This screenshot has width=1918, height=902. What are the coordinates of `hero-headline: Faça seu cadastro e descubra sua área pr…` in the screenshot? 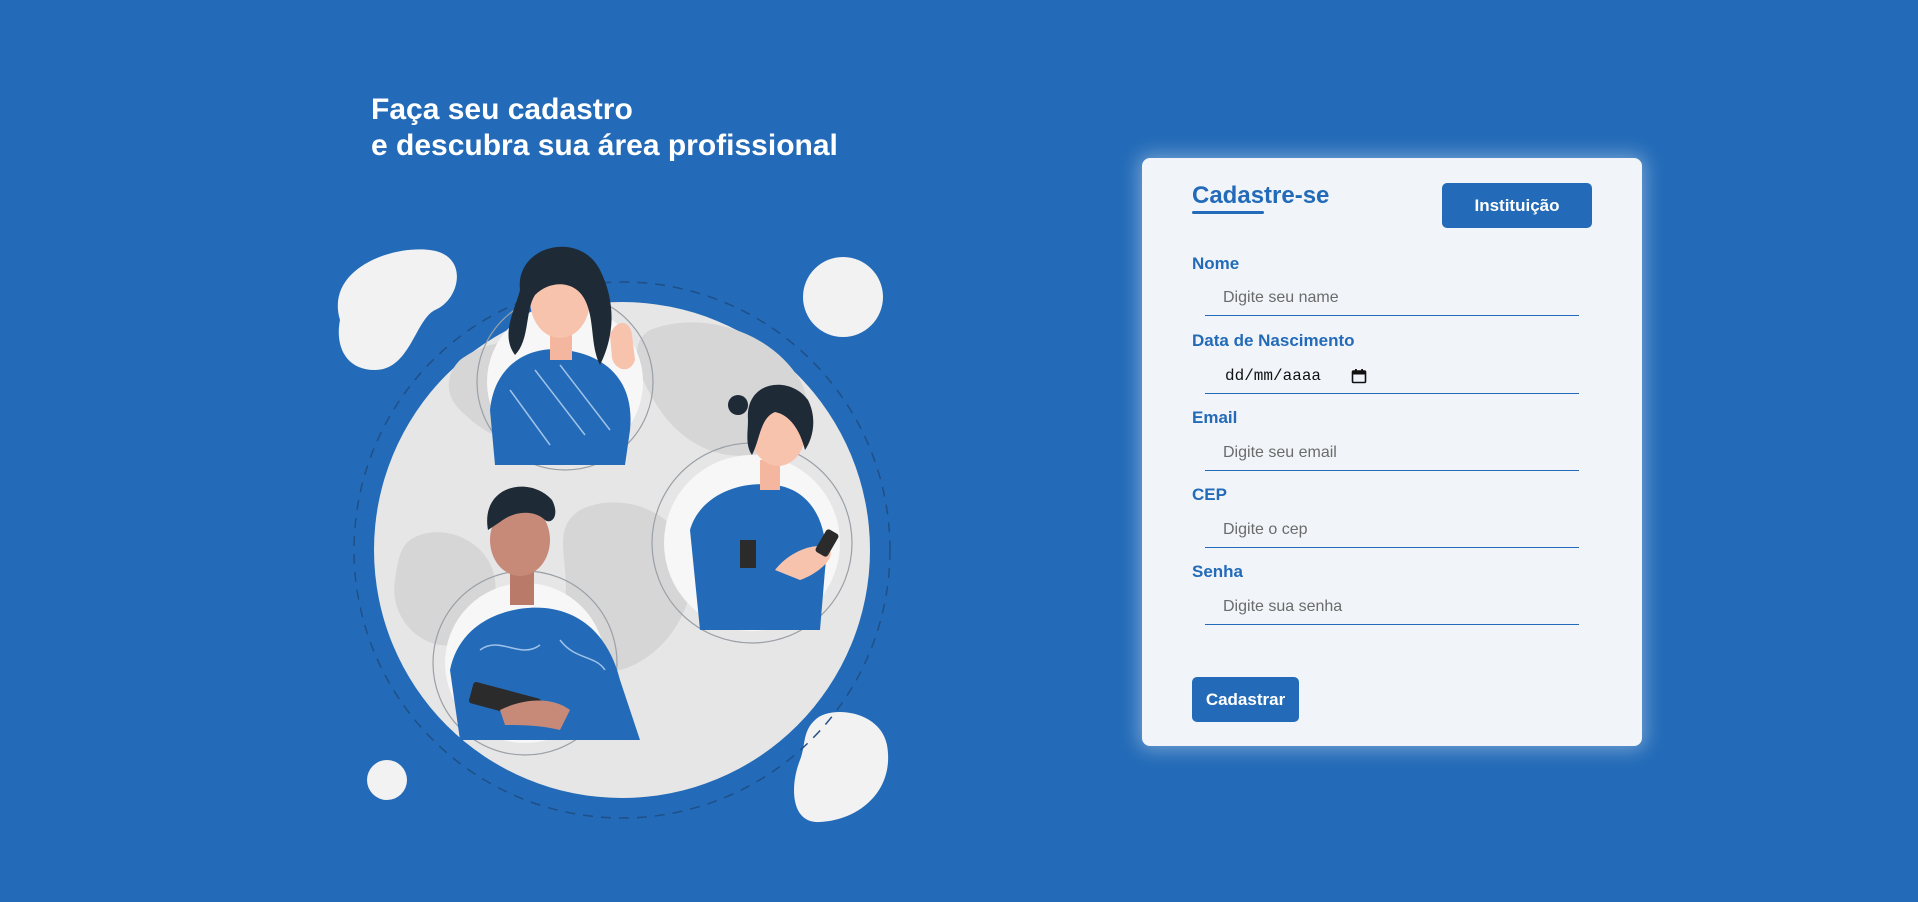 It's located at (604, 128).